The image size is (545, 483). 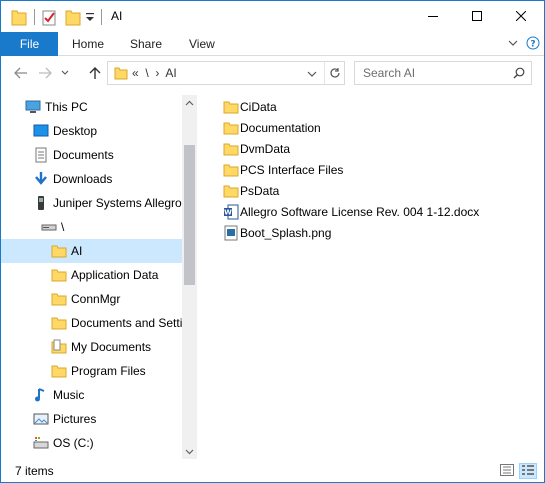 What do you see at coordinates (272, 471) in the screenshot?
I see `status-bar: 7 items` at bounding box center [272, 471].